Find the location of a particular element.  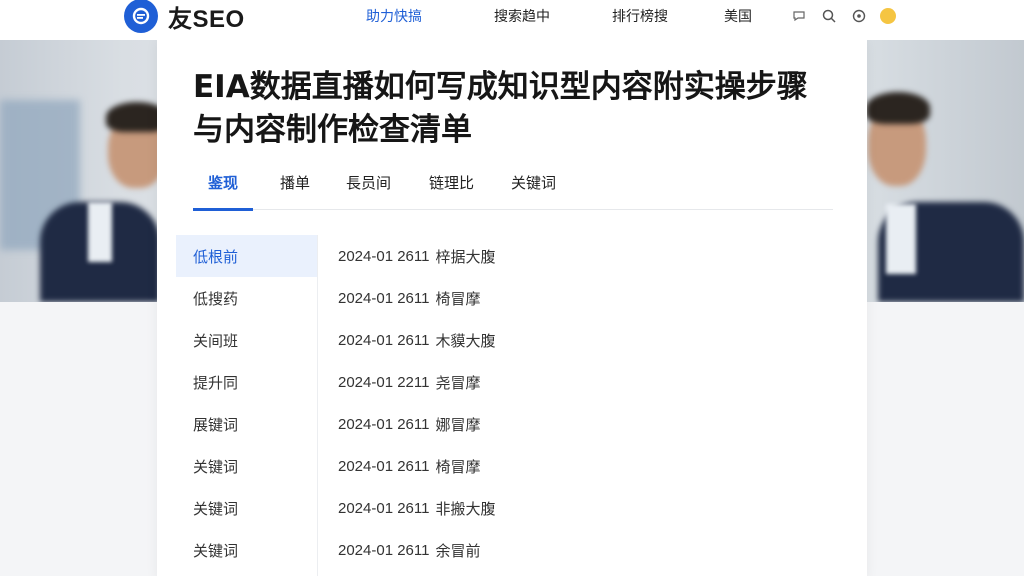

entry-text: 娜冒摩 is located at coordinates (458, 424).